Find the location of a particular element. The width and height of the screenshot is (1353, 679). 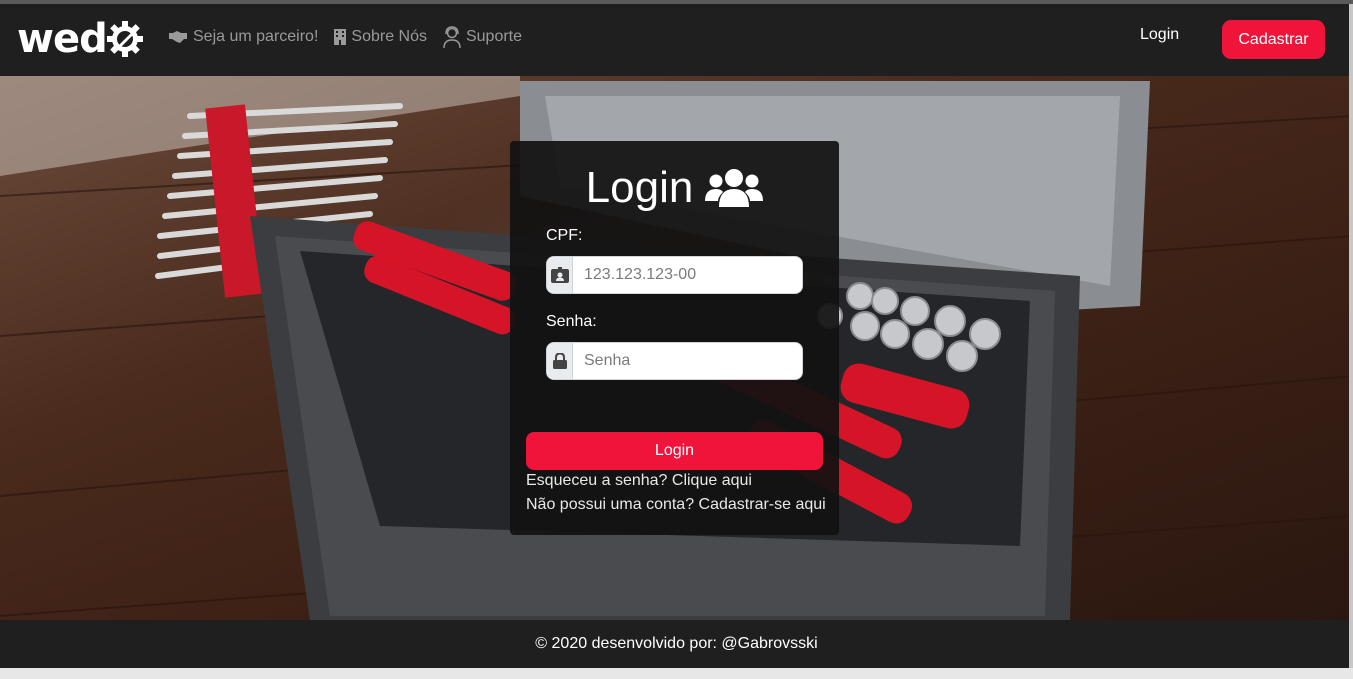

cpf-label: CPF: is located at coordinates (564, 235).